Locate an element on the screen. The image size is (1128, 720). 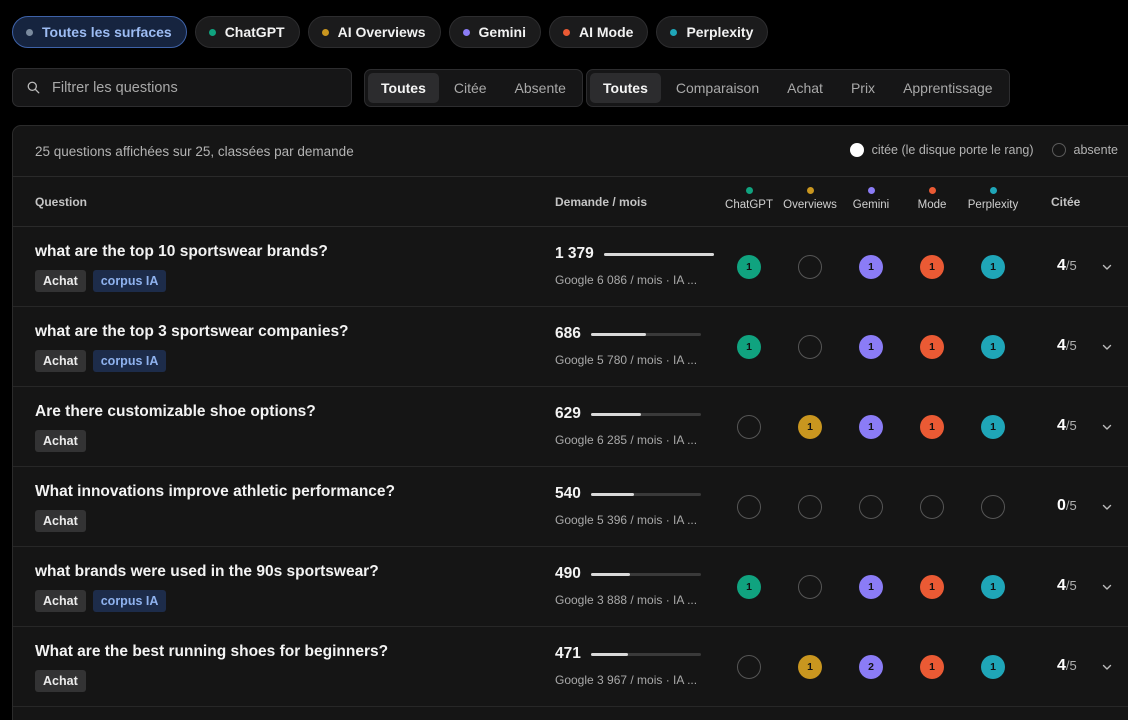
citation-option-cit-e: Citée is located at coordinates (470, 88).